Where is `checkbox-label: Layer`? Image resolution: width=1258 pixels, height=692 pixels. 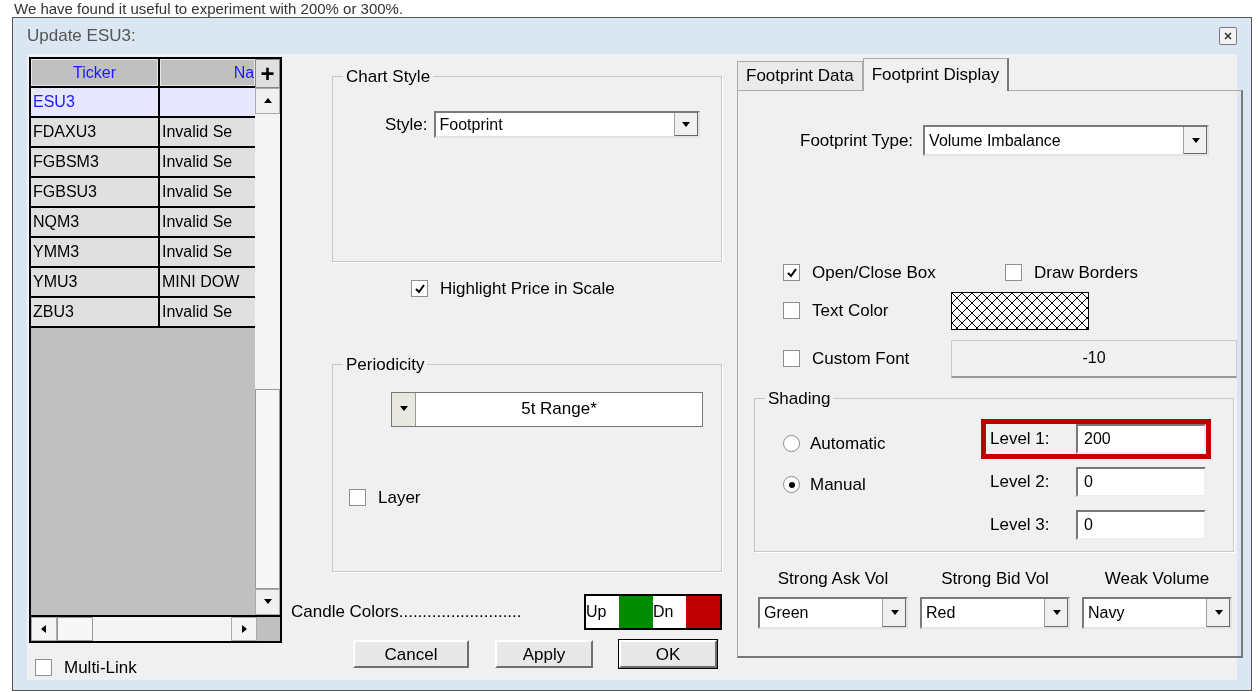
checkbox-label: Layer is located at coordinates (399, 497).